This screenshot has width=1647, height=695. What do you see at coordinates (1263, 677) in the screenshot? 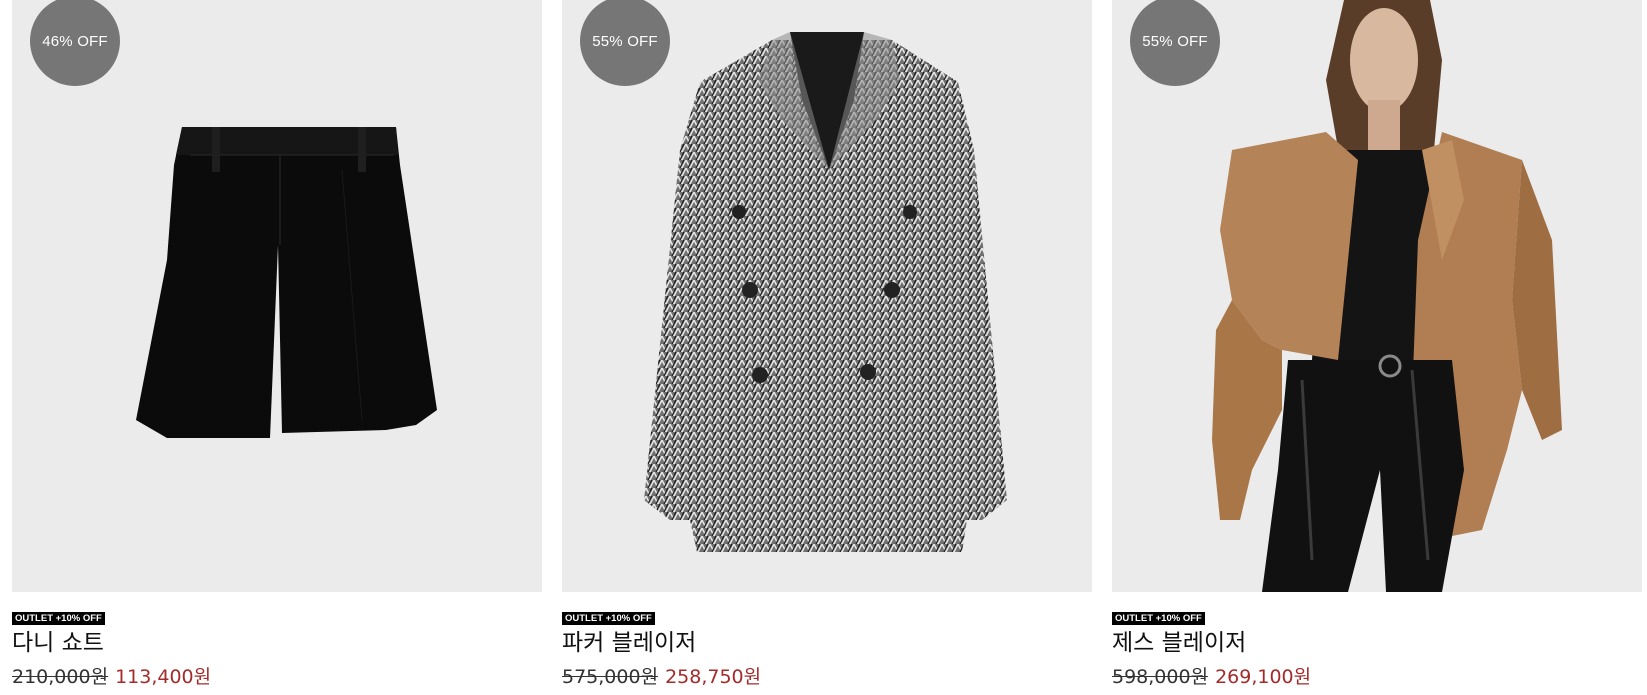
I see `sale-price: 269,100원` at bounding box center [1263, 677].